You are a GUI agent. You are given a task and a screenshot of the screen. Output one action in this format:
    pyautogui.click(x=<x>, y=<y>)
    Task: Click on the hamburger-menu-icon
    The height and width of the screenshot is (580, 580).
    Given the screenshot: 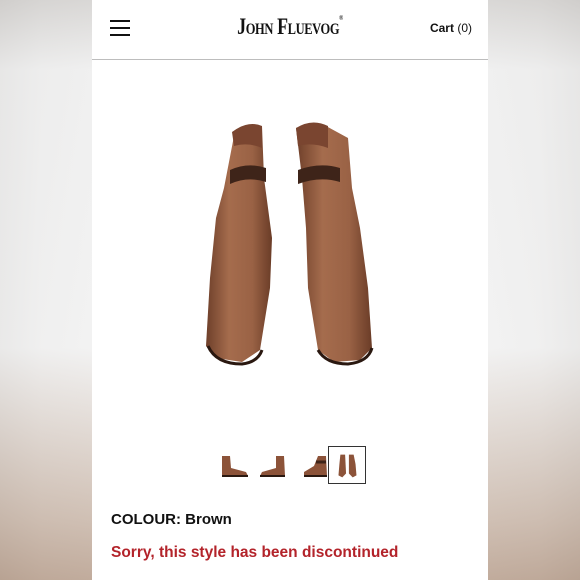 What is the action you would take?
    pyautogui.click(x=120, y=29)
    